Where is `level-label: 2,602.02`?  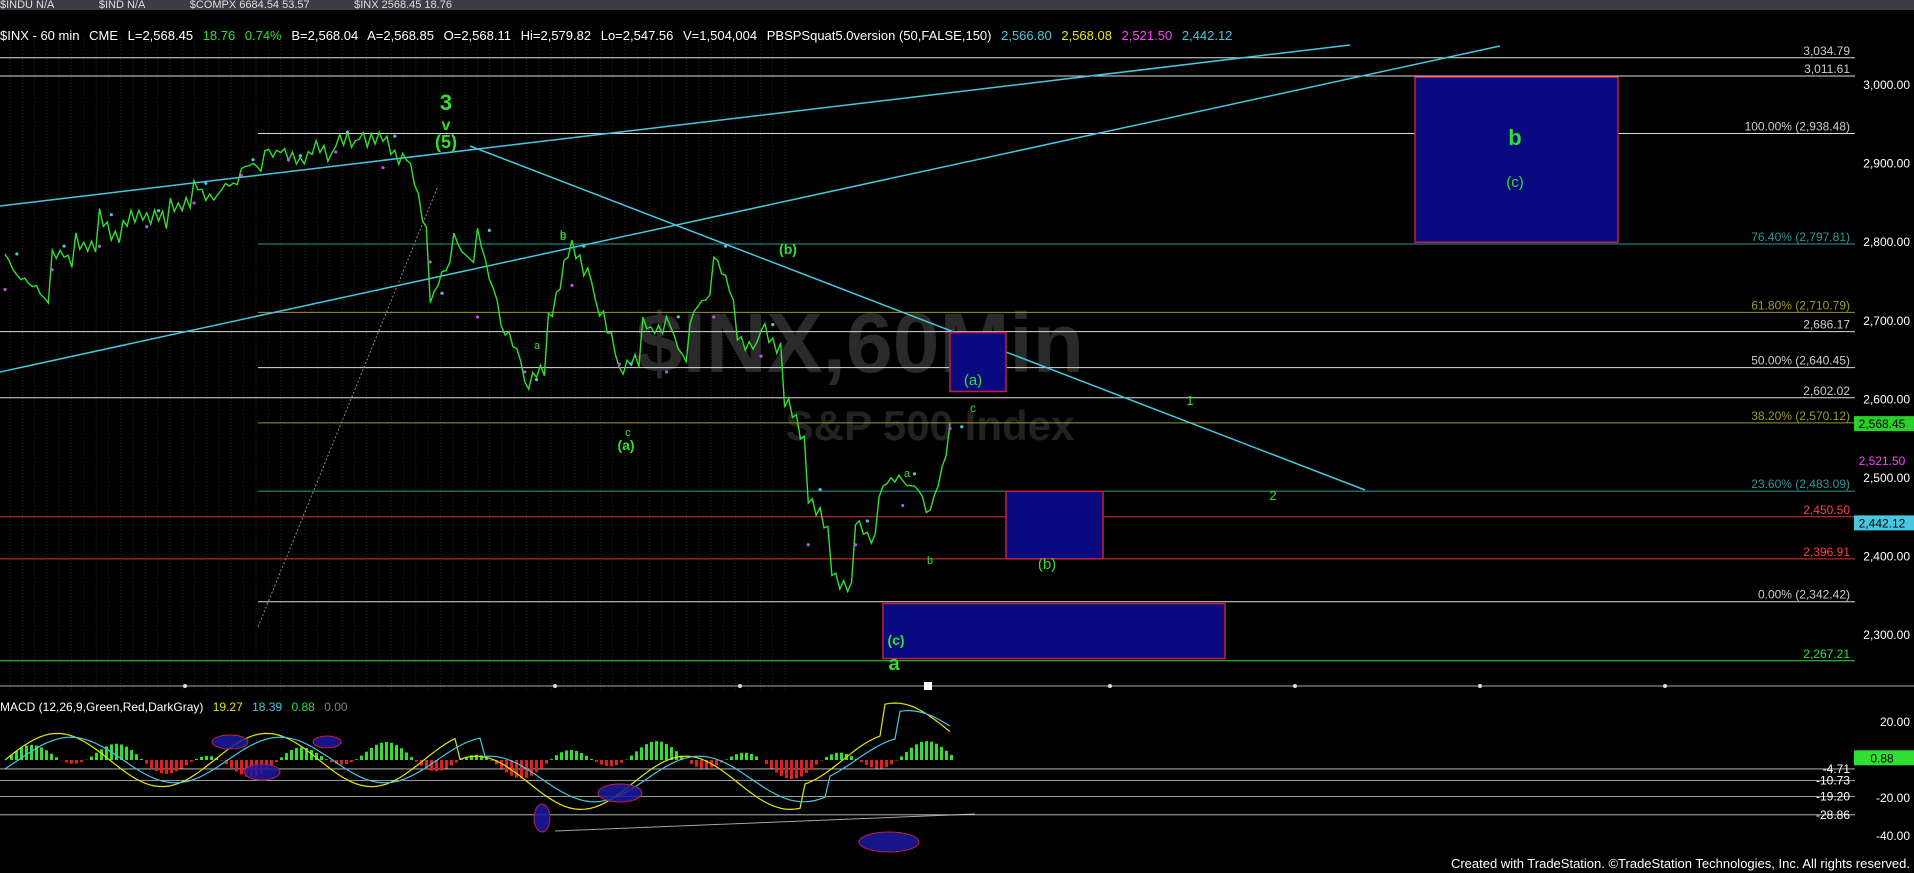 level-label: 2,602.02 is located at coordinates (1826, 391).